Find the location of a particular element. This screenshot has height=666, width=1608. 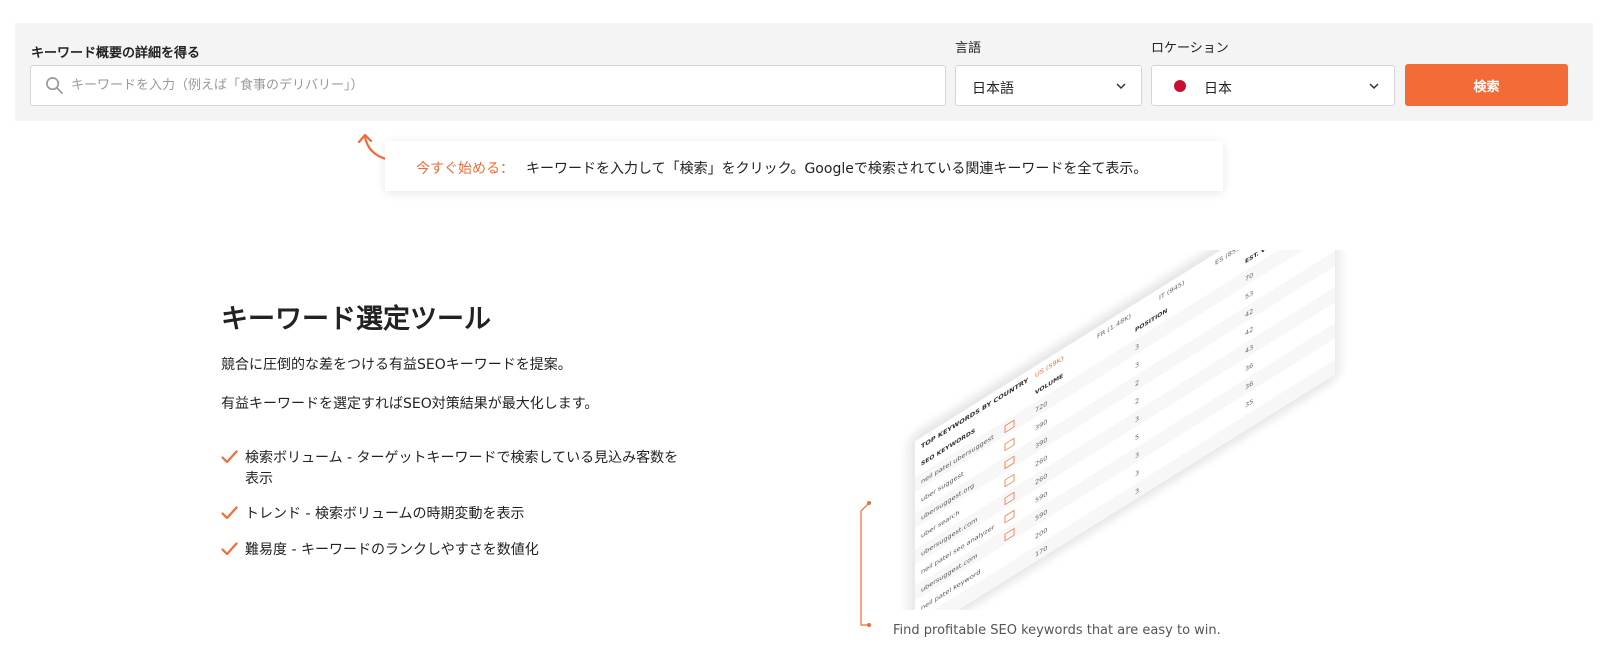

keyword-search-panel: キーワード概要の詳細を得る 言語 ロケーション 日本語 日本 検索 is located at coordinates (804, 72).